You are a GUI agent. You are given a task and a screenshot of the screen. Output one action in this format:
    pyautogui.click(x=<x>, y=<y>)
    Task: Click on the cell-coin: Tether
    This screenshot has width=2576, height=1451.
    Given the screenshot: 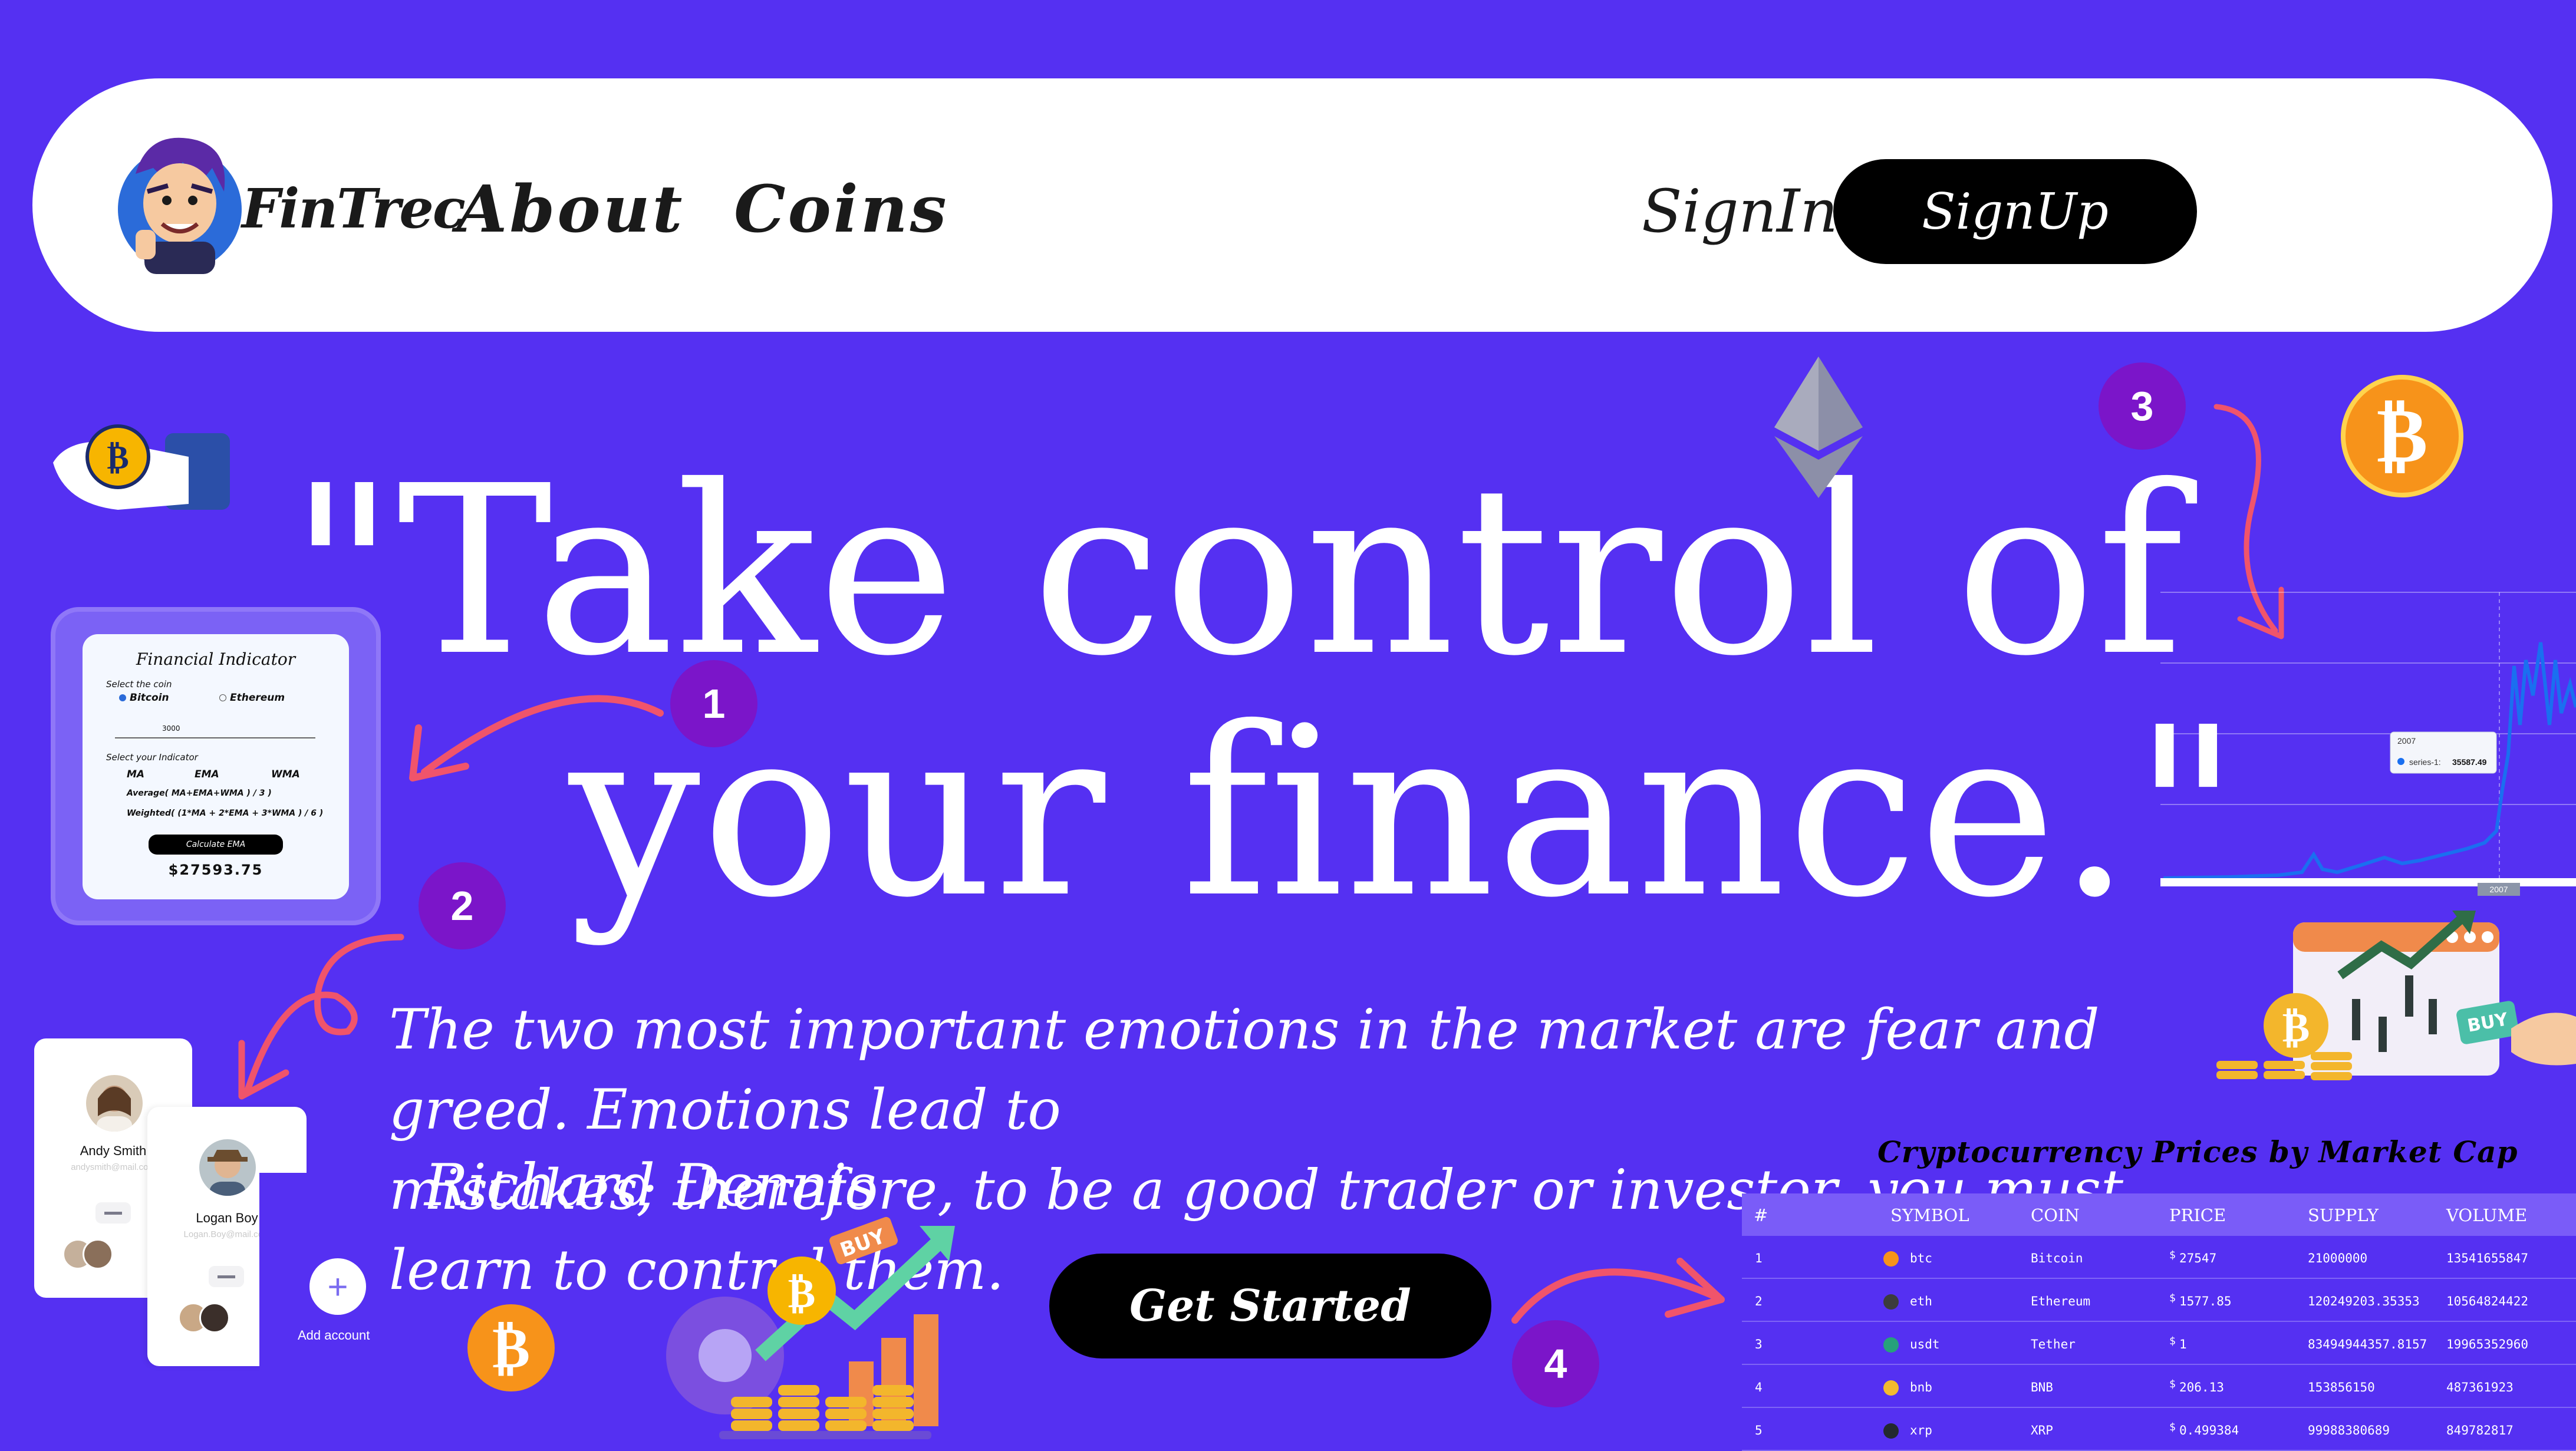 What is the action you would take?
    pyautogui.click(x=2053, y=1344)
    